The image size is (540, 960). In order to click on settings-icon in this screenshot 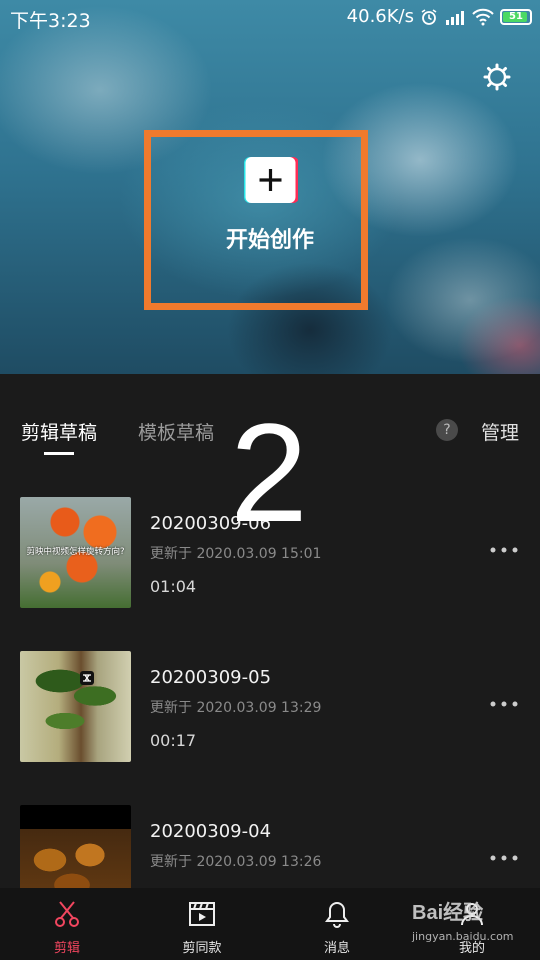, I will do `click(497, 77)`.